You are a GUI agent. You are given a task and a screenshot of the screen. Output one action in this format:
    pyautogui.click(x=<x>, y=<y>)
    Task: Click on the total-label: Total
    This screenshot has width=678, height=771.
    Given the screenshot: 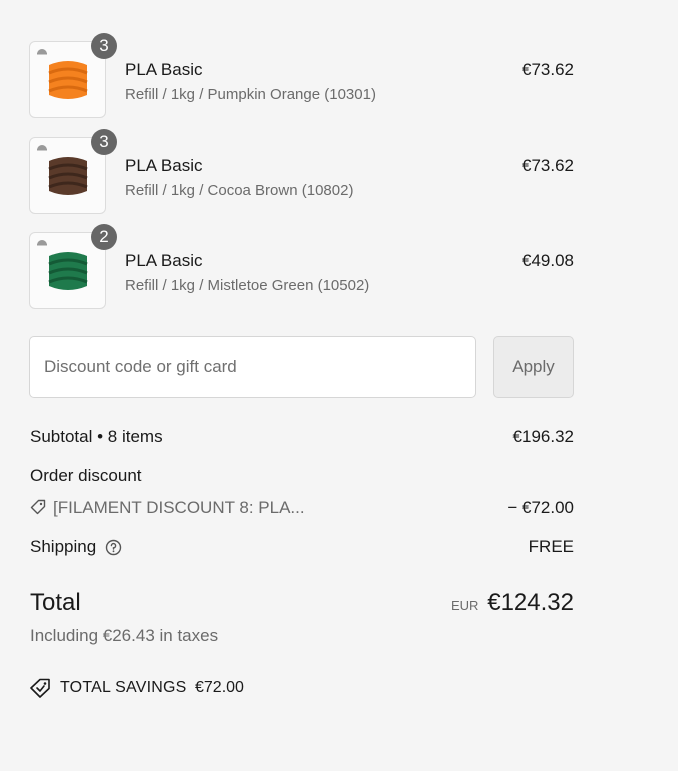 What is the action you would take?
    pyautogui.click(x=55, y=602)
    